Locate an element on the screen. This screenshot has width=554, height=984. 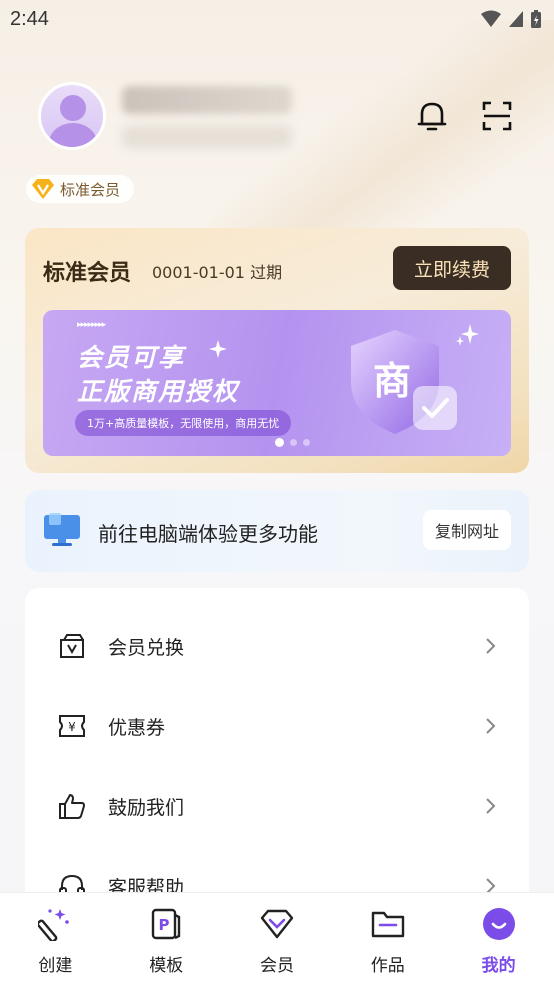
vip-diamond-icon is located at coordinates (43, 189).